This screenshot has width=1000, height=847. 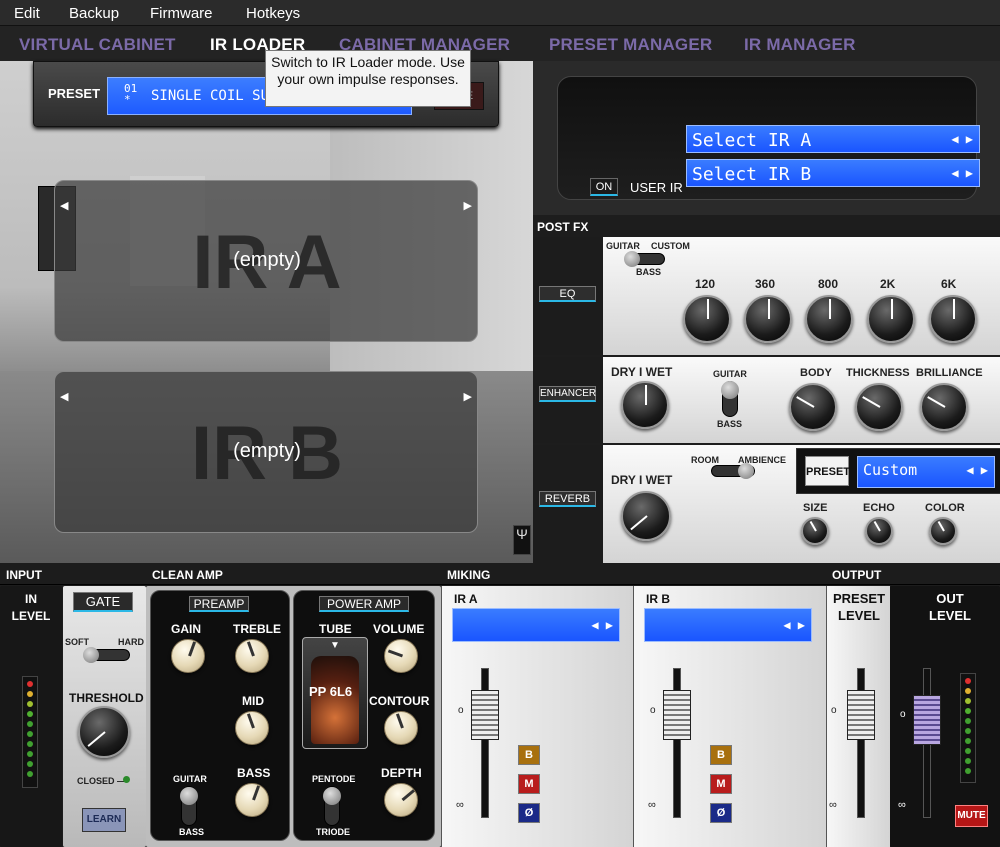 What do you see at coordinates (962, 173) in the screenshot?
I see `select-ir-b-arrows-icon: ◀ ▶` at bounding box center [962, 173].